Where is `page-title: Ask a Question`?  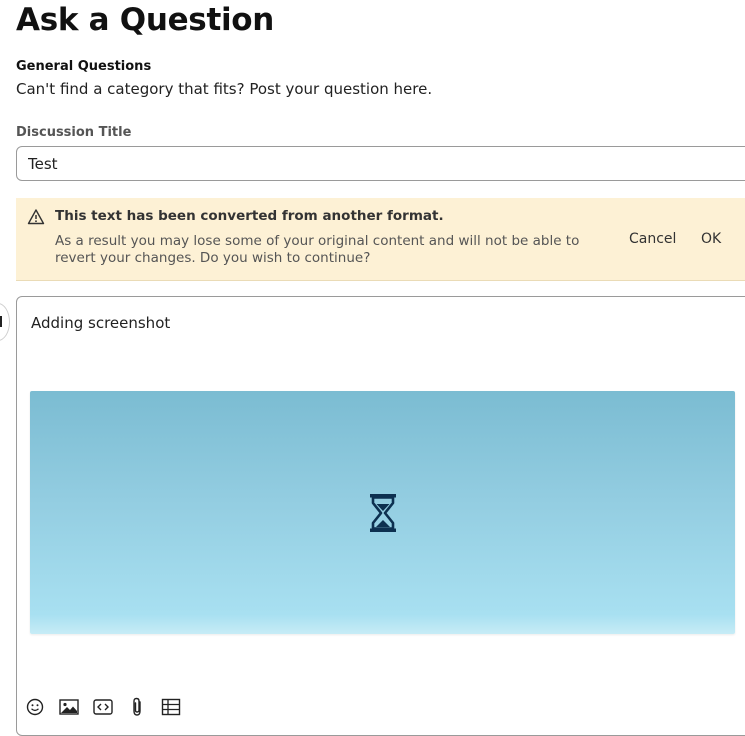 page-title: Ask a Question is located at coordinates (145, 20).